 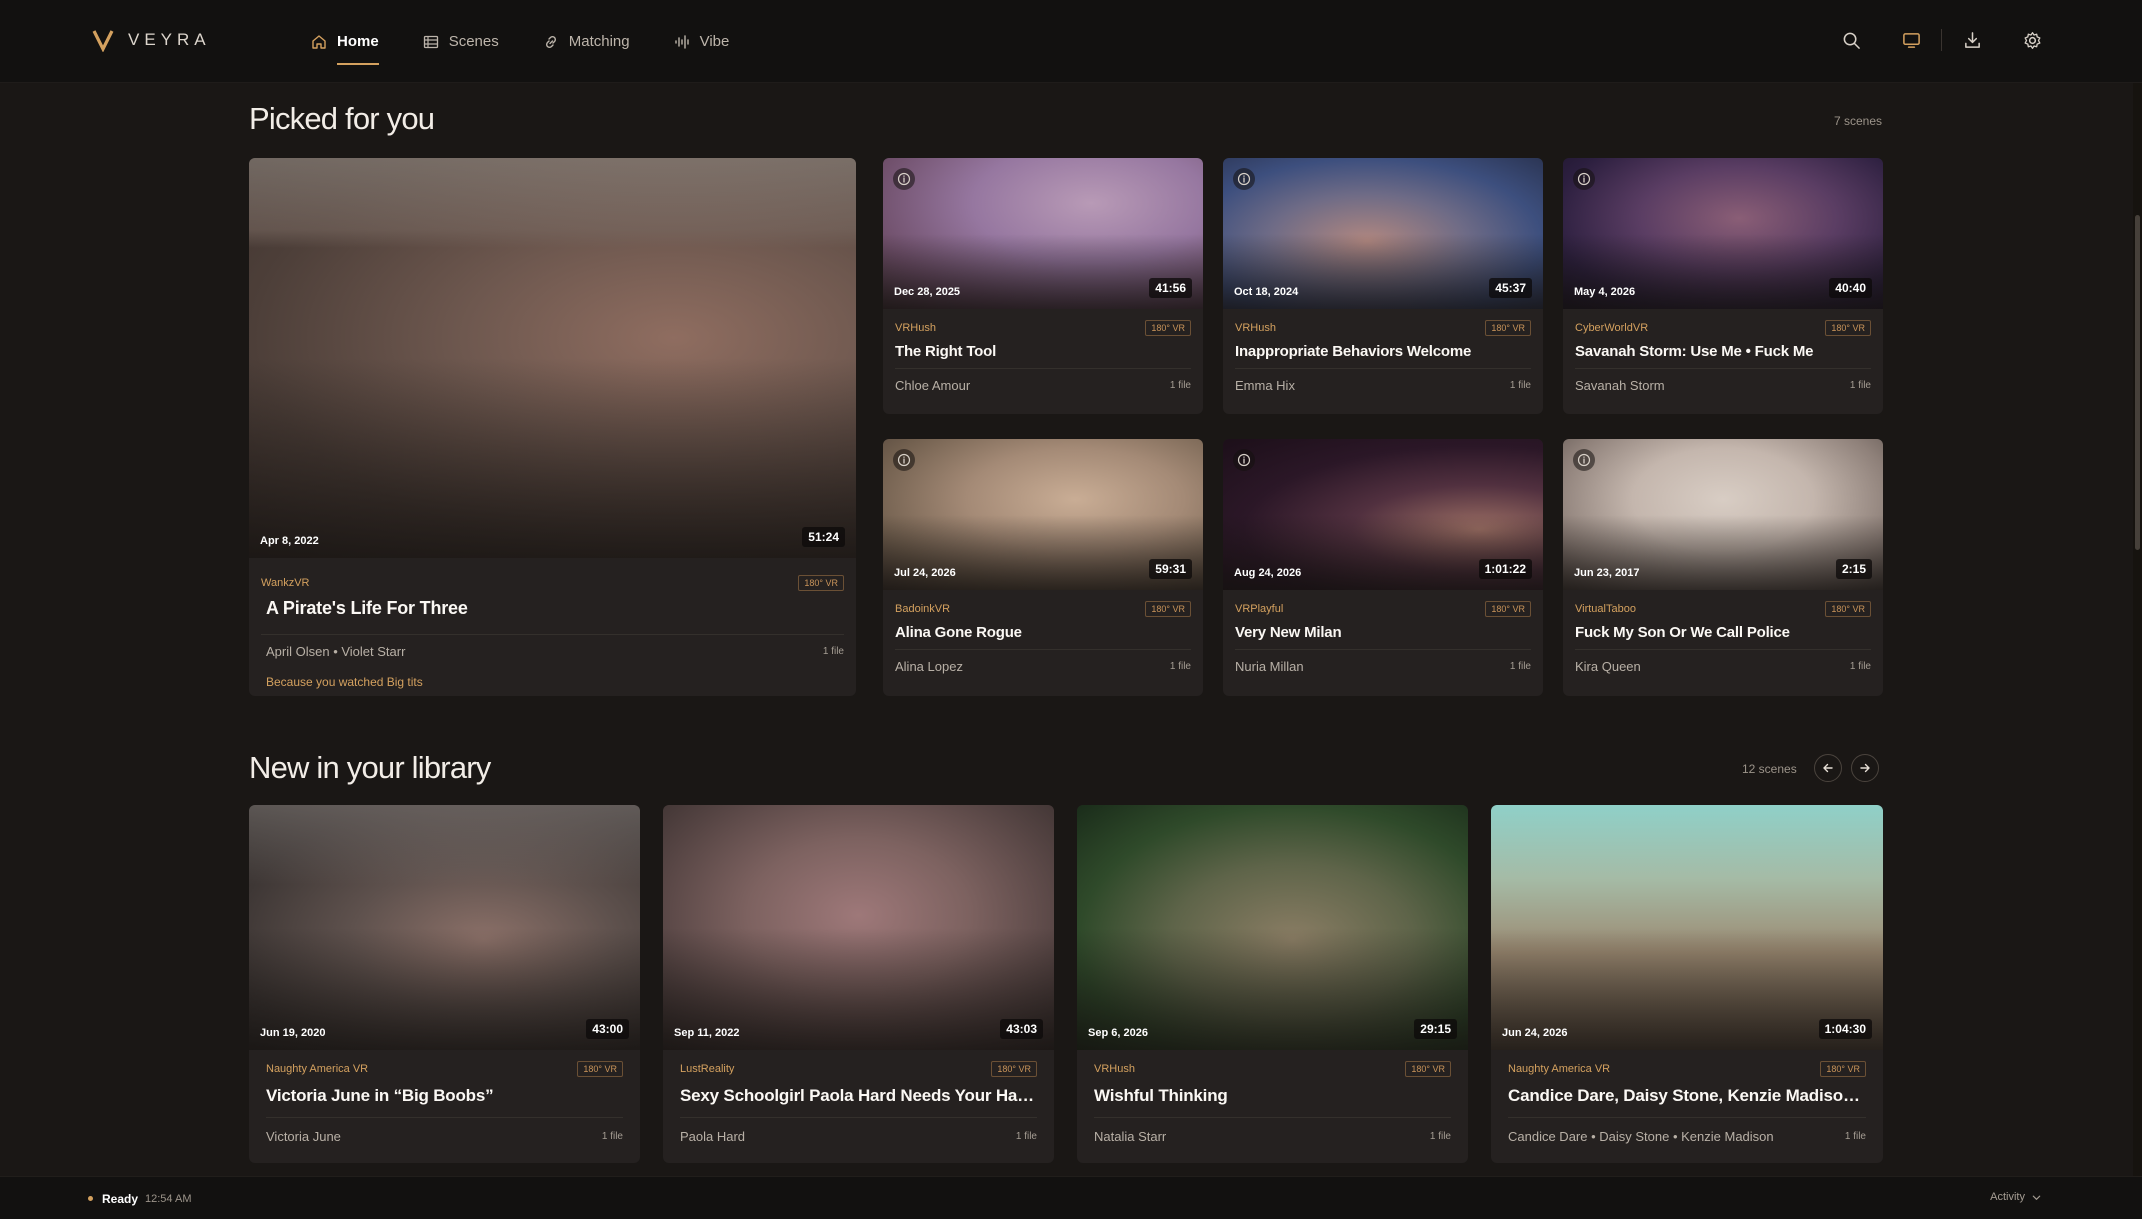 What do you see at coordinates (1272, 927) in the screenshot?
I see `scene-thumbnail: Sep 6, 2026 29:15` at bounding box center [1272, 927].